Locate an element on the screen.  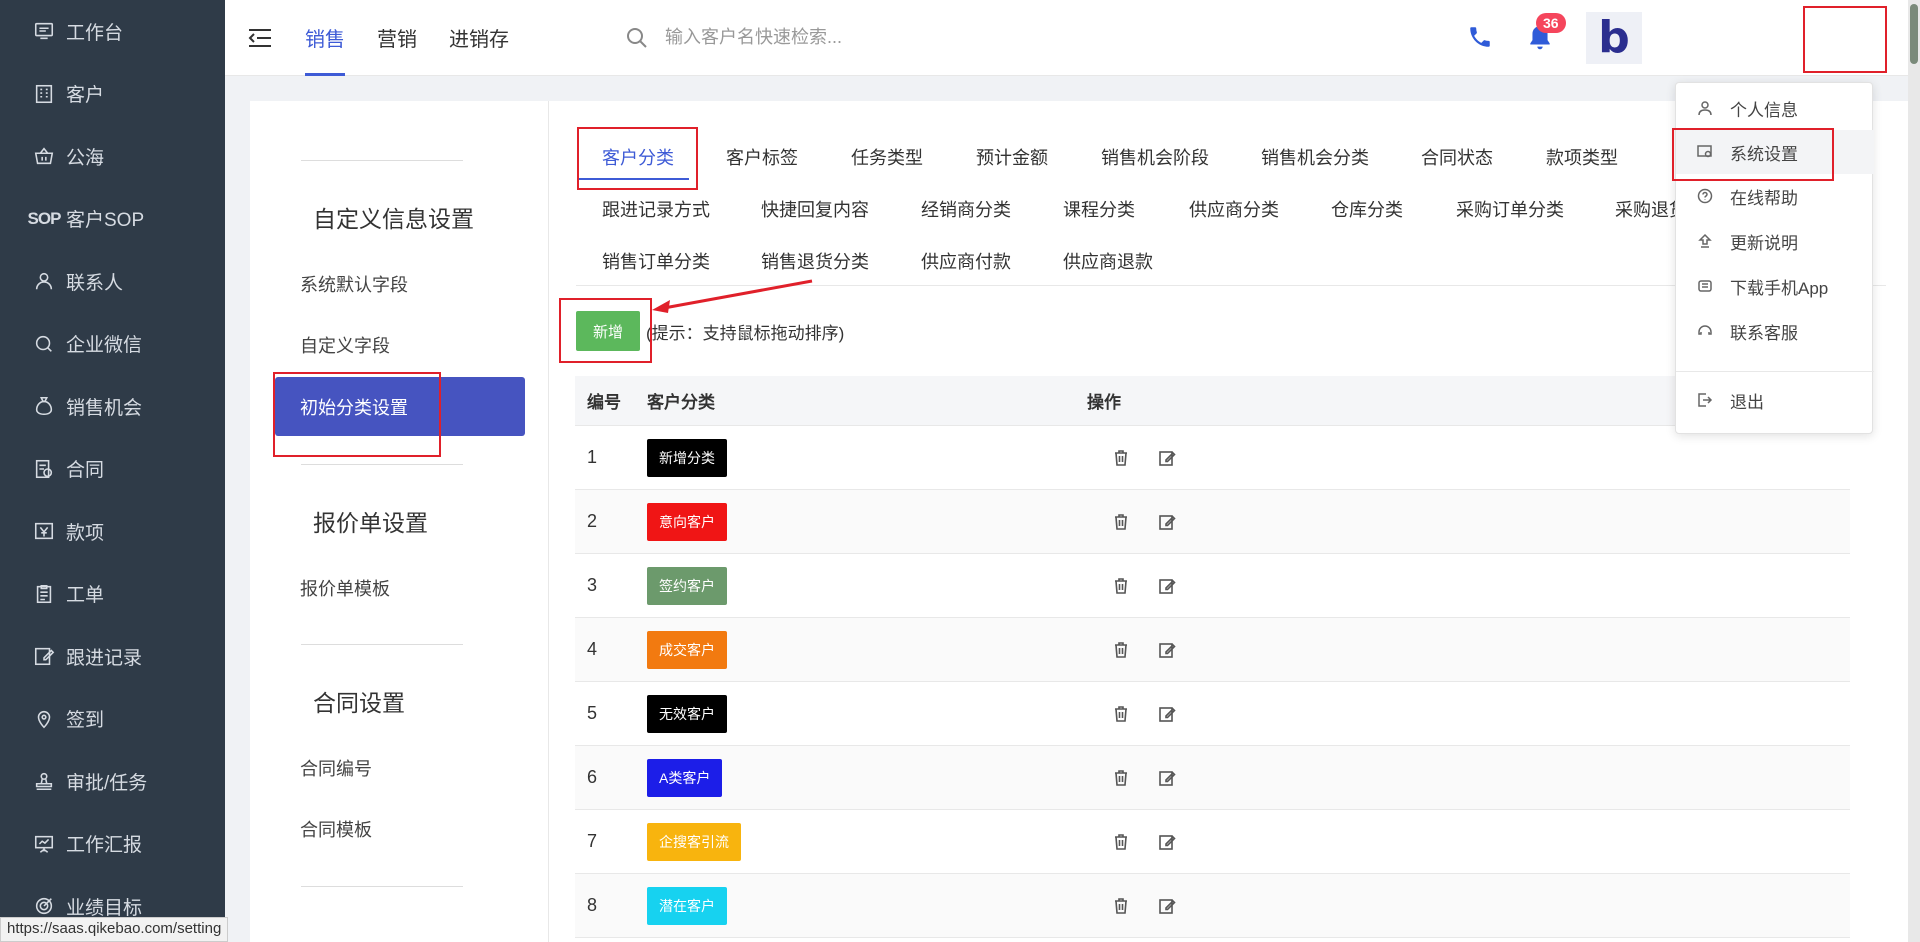
dropdown-item-release-notes: 更新说明 is located at coordinates (1775, 241).